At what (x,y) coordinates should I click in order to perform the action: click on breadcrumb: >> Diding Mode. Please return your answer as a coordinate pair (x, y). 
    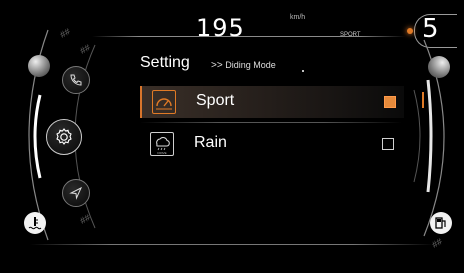
    Looking at the image, I should click on (243, 65).